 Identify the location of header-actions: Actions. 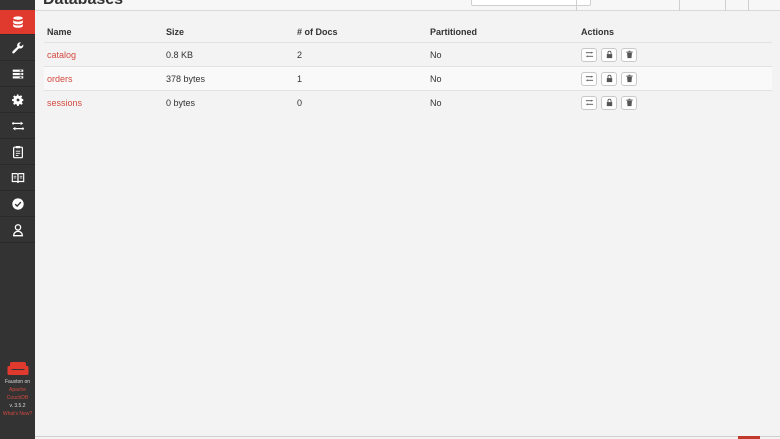
(598, 32).